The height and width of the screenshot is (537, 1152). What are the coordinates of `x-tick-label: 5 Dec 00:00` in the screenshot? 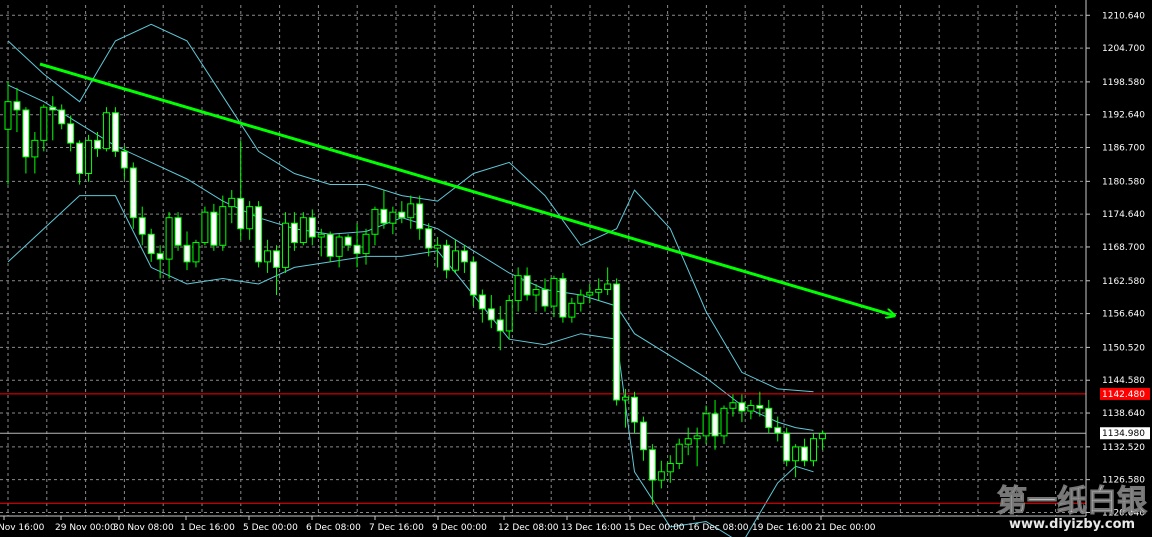 It's located at (270, 528).